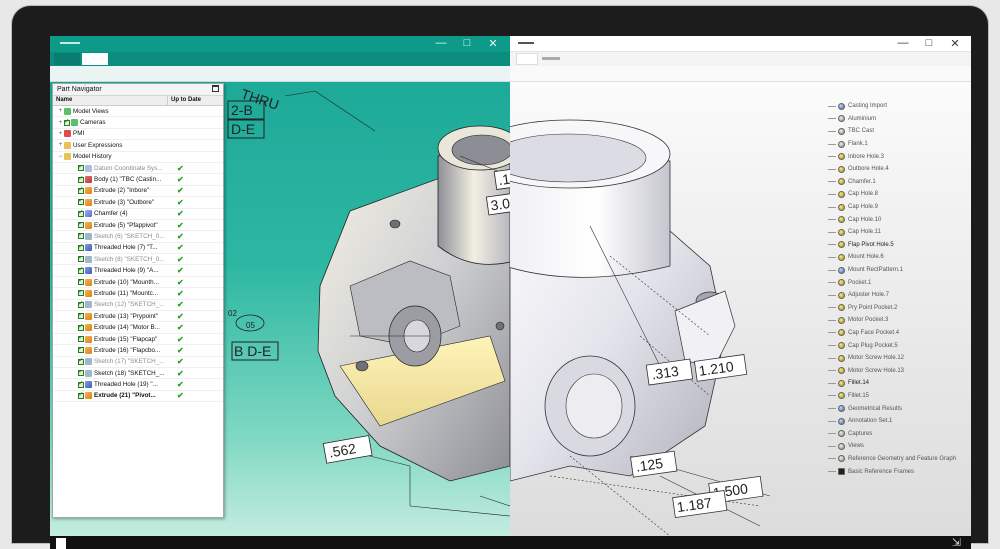 The height and width of the screenshot is (549, 1000). Describe the element at coordinates (898, 207) in the screenshot. I see `spec-tree-node: Cap Hole.9` at that location.